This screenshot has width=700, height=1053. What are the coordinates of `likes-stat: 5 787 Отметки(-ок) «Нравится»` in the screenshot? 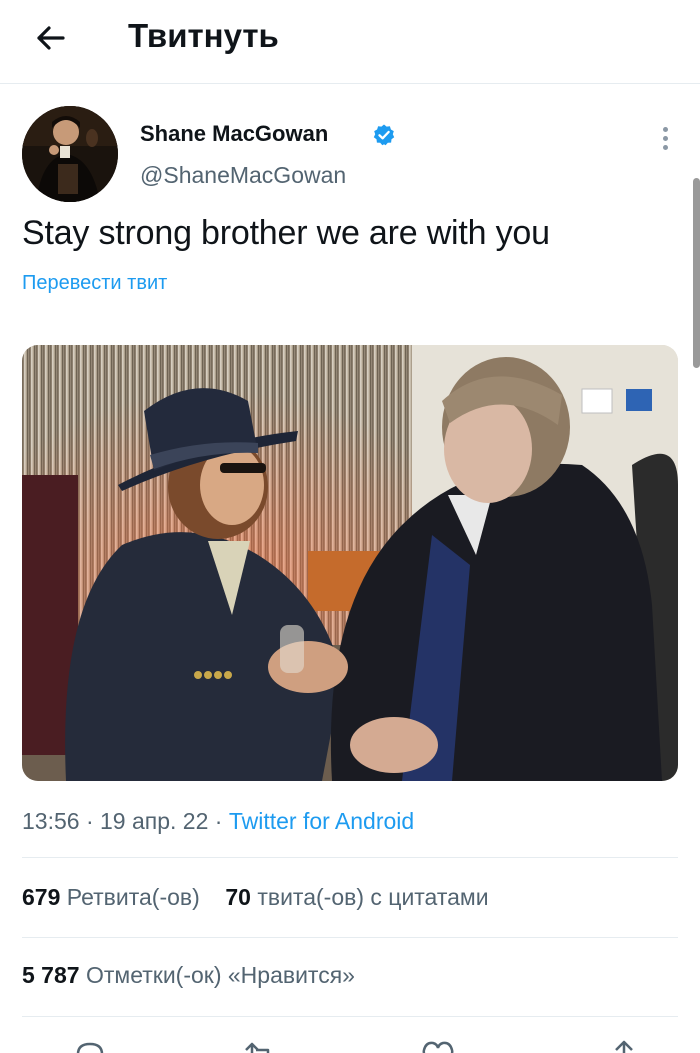 It's located at (188, 975).